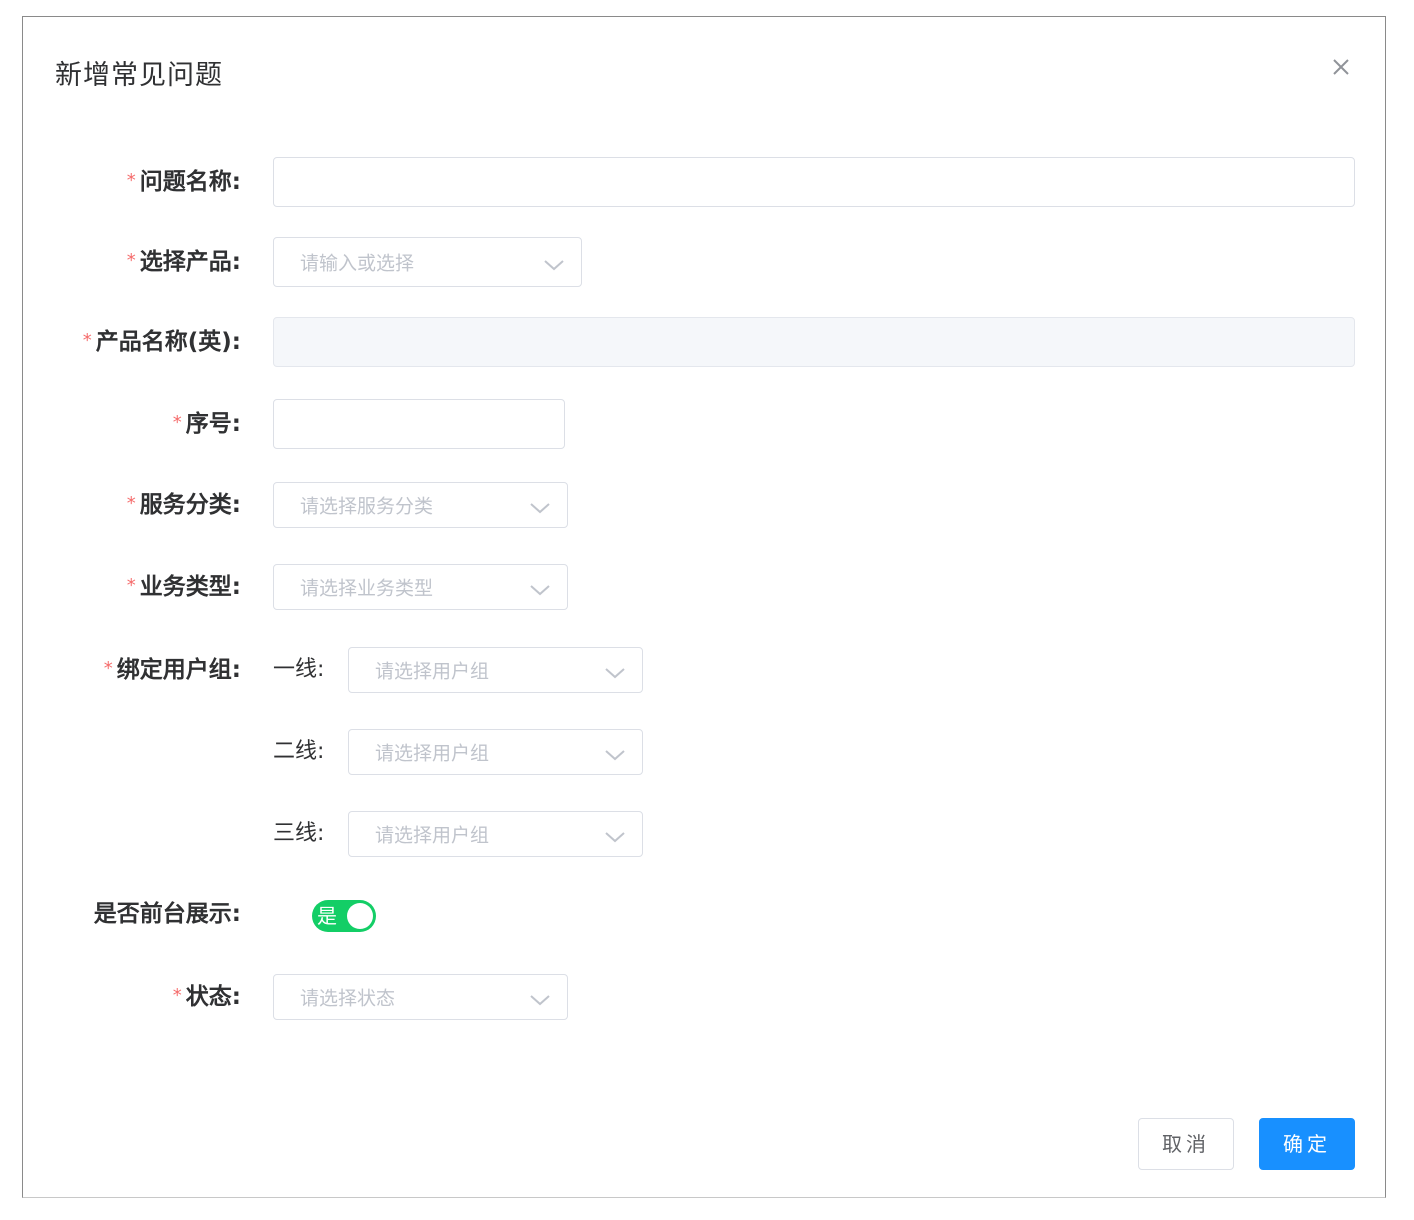 The height and width of the screenshot is (1220, 1414). Describe the element at coordinates (161, 342) in the screenshot. I see `product-name-en-label: * 产品名称(英):` at that location.